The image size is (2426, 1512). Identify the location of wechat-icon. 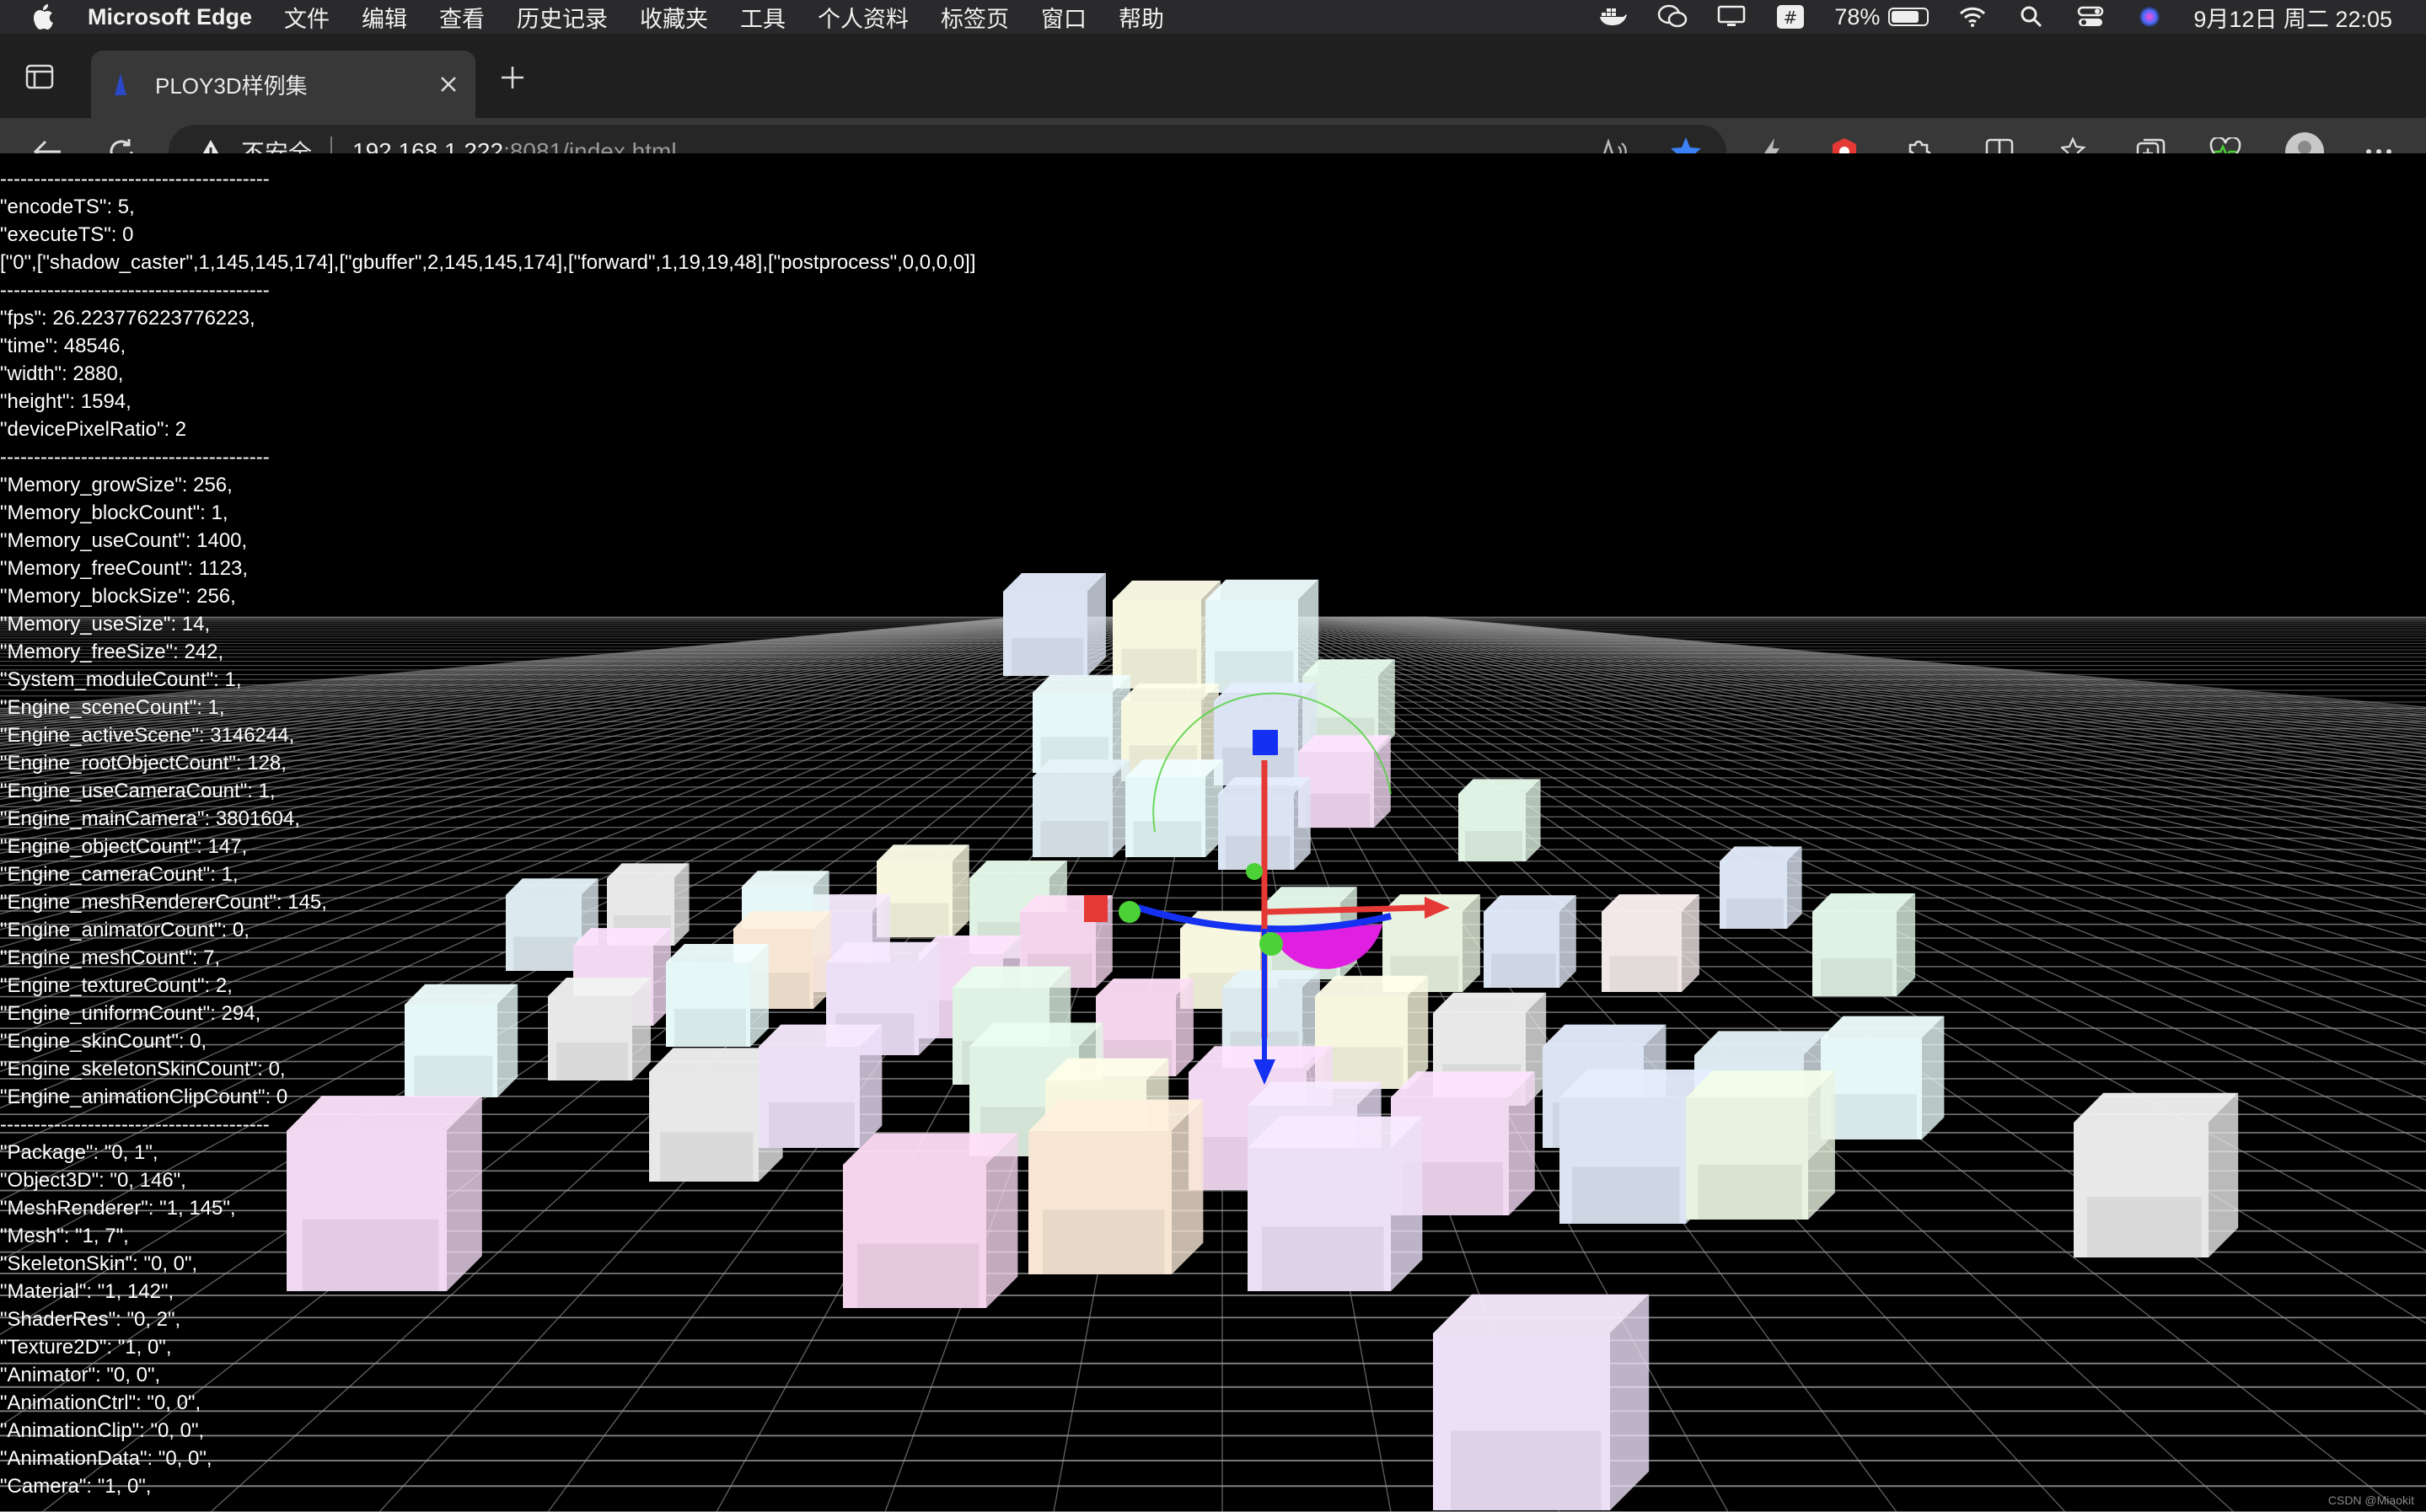
(1672, 16).